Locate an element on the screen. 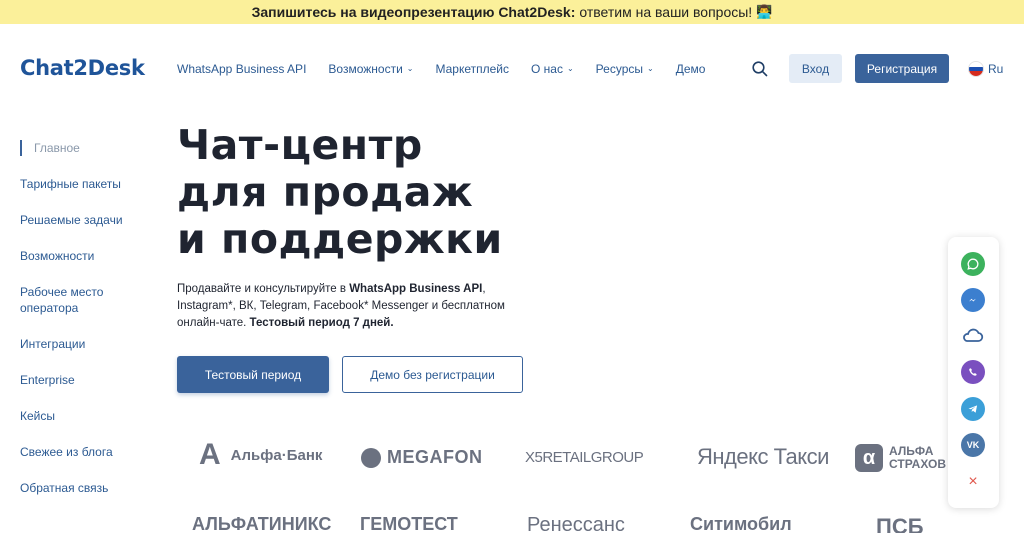 This screenshot has height=533, width=1024. sidebar-item-pricing: Тарифные пакеты is located at coordinates (90, 184).